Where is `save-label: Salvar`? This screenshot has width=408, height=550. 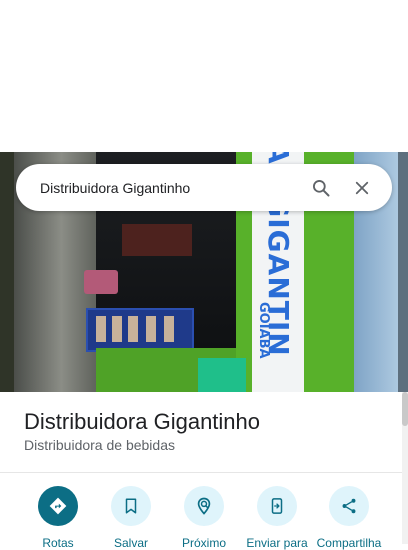
save-label: Salvar is located at coordinates (130, 543).